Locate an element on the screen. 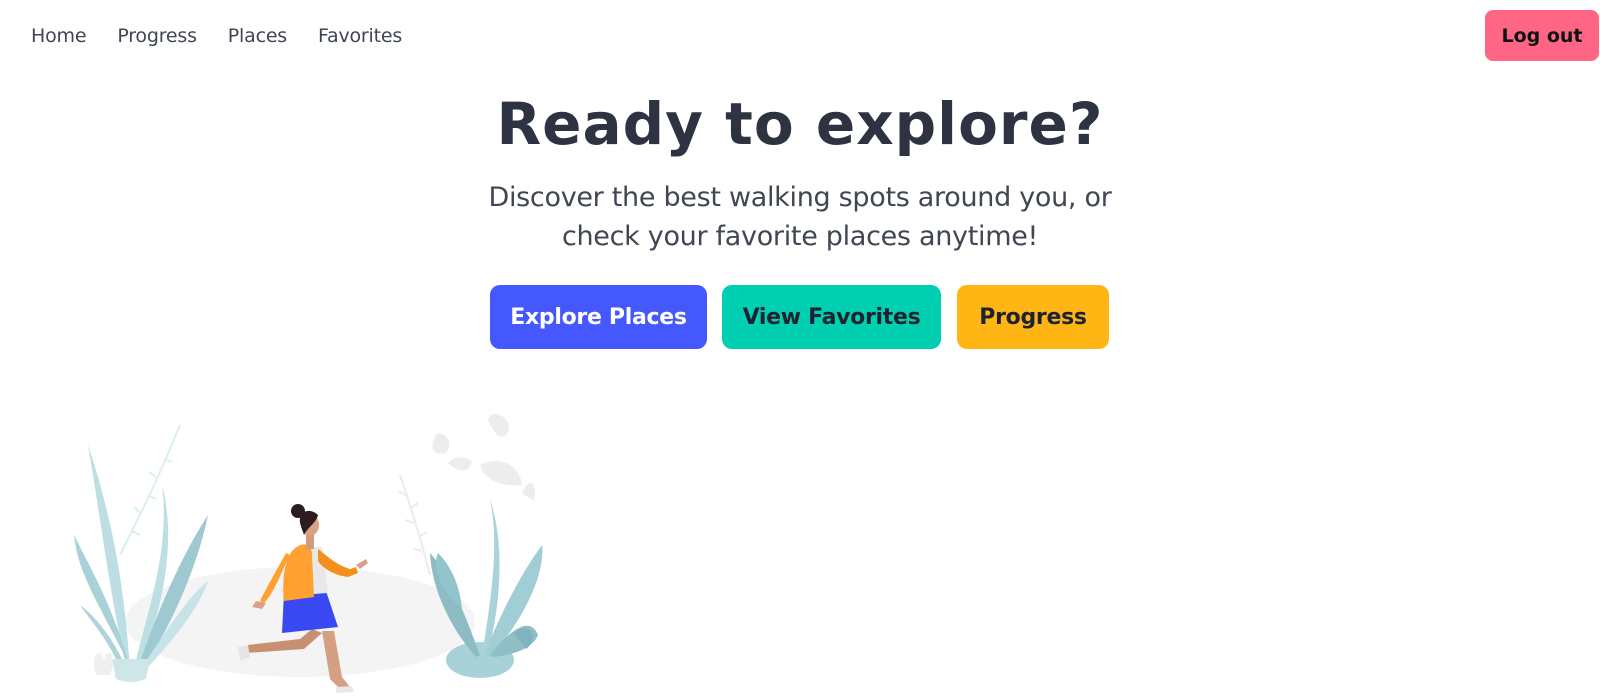 This screenshot has height=700, width=1600. walking-woman-illustration is located at coordinates (308, 553).